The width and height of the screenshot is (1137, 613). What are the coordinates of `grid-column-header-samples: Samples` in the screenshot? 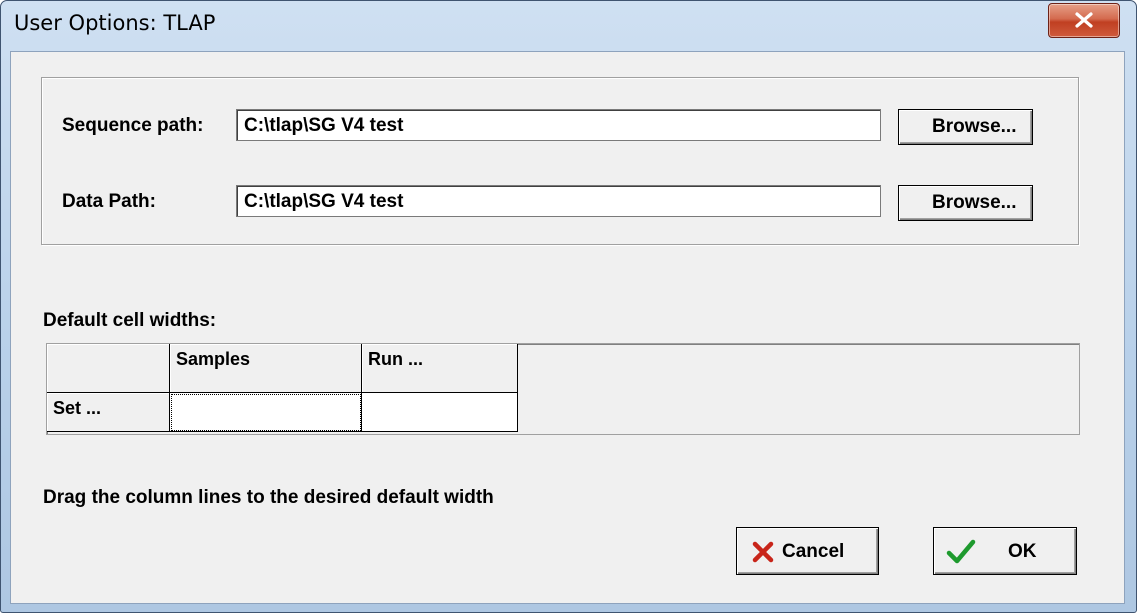 It's located at (266, 368).